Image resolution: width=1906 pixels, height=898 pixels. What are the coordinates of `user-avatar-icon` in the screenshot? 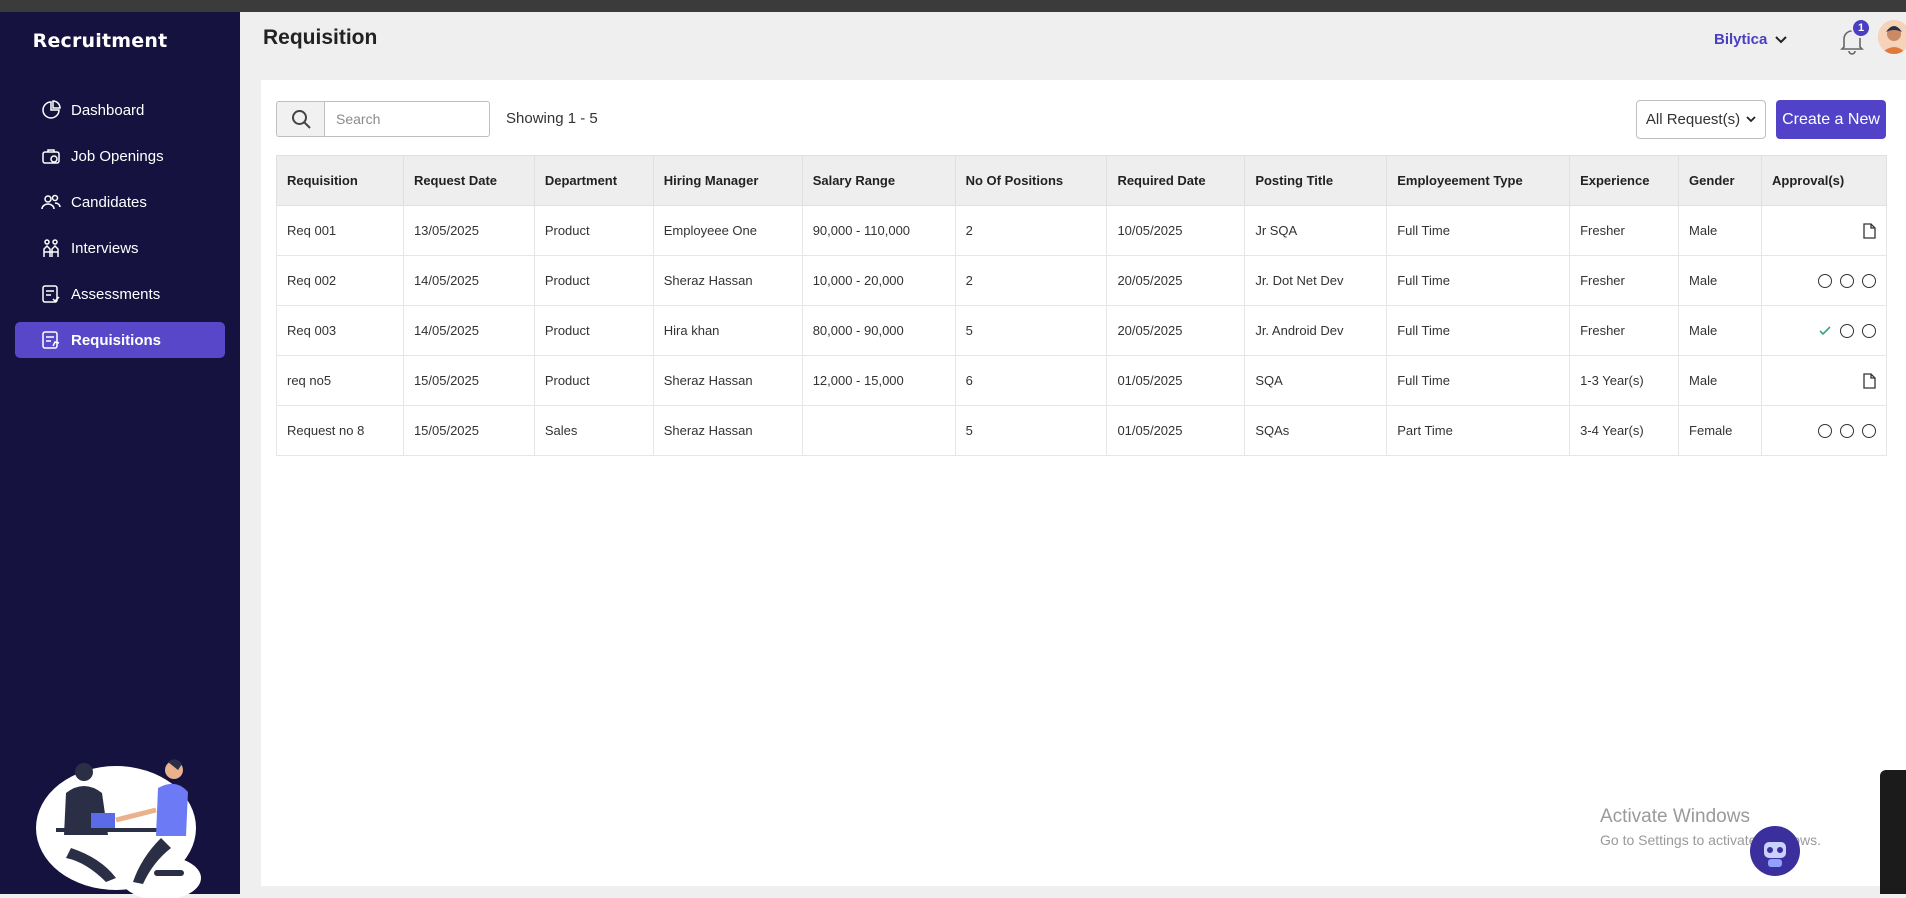 It's located at (1892, 37).